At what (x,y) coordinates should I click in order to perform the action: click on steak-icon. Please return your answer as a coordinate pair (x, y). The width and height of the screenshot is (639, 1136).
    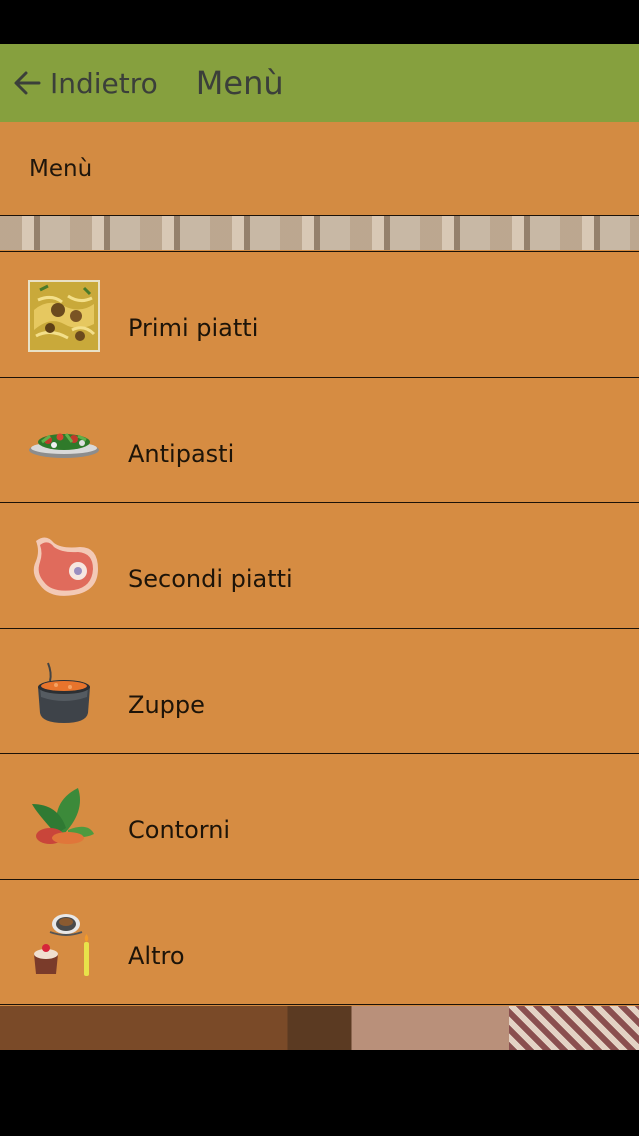
    Looking at the image, I should click on (65, 566).